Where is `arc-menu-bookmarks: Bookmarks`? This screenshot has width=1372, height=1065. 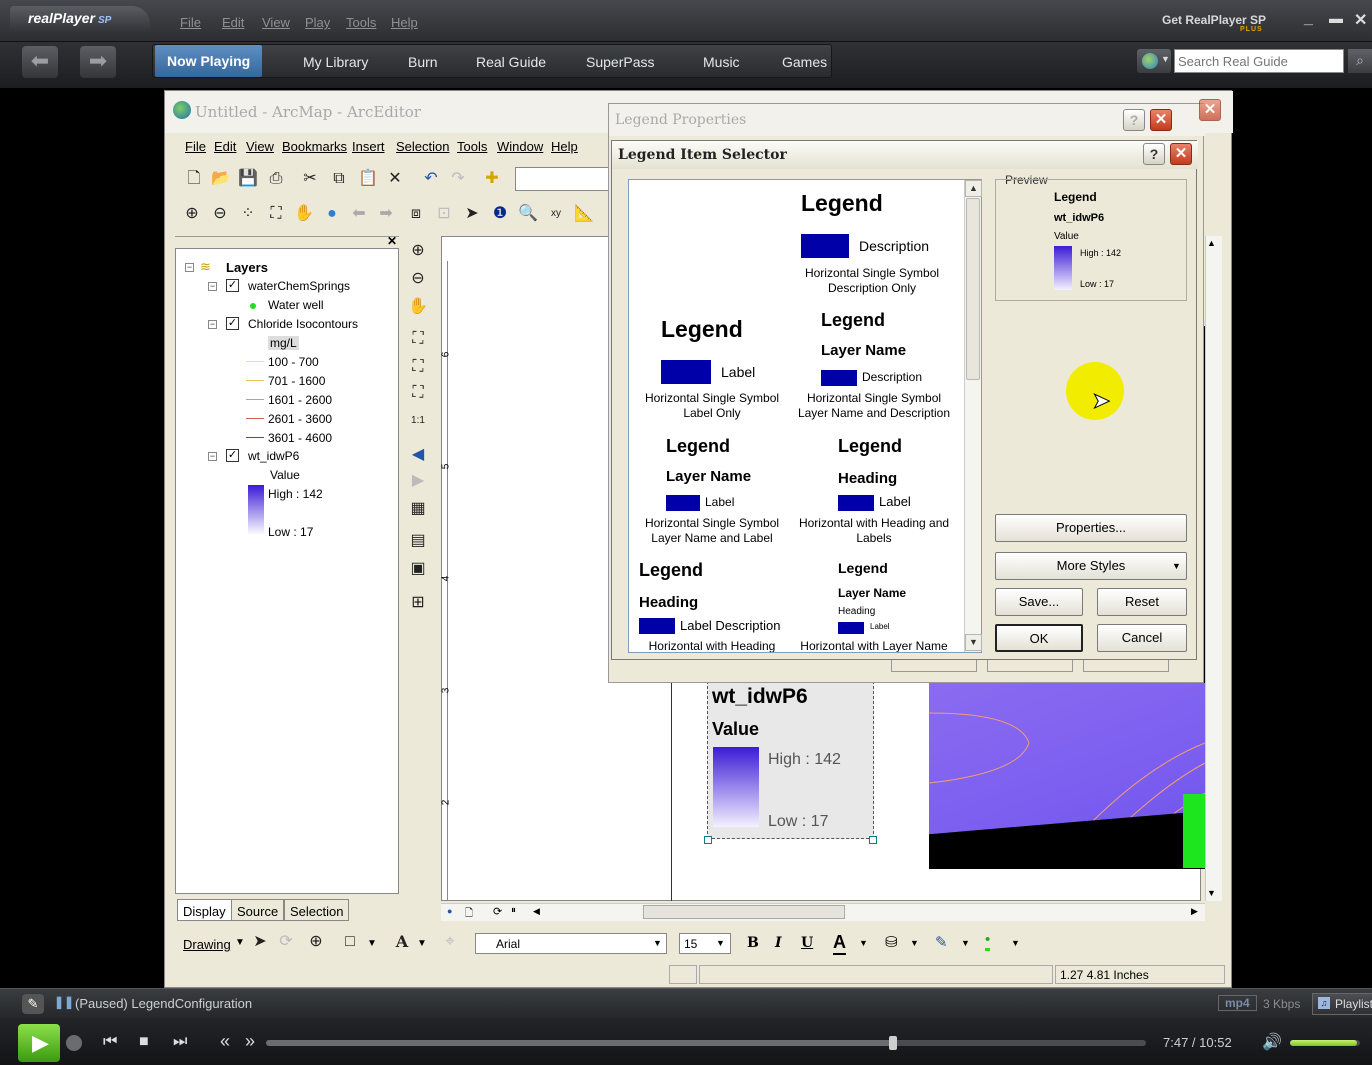 arc-menu-bookmarks: Bookmarks is located at coordinates (314, 146).